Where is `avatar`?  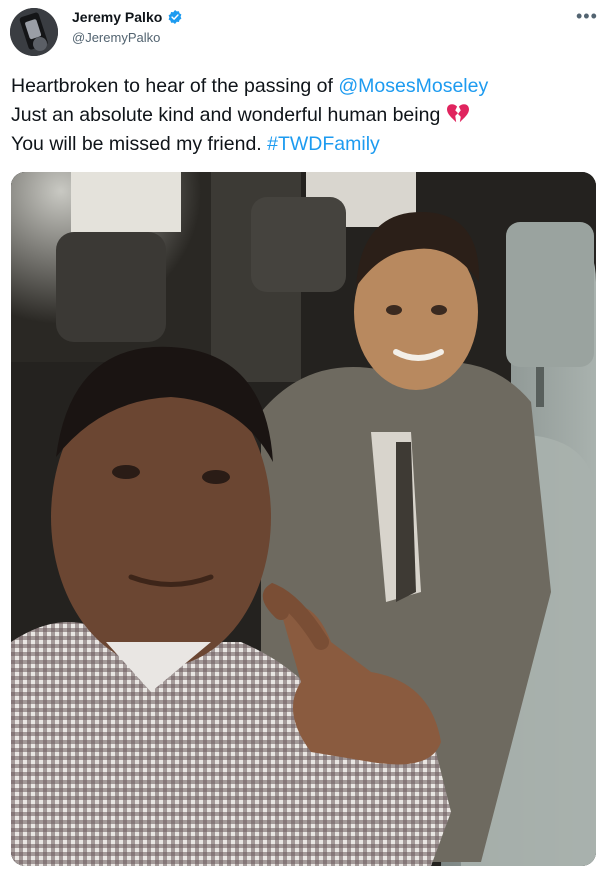
avatar is located at coordinates (34, 32).